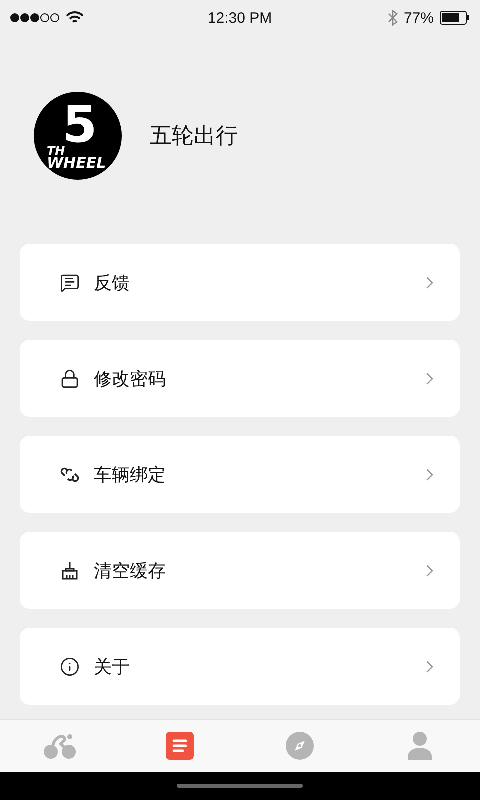 The height and width of the screenshot is (800, 480). I want to click on compass-icon, so click(300, 746).